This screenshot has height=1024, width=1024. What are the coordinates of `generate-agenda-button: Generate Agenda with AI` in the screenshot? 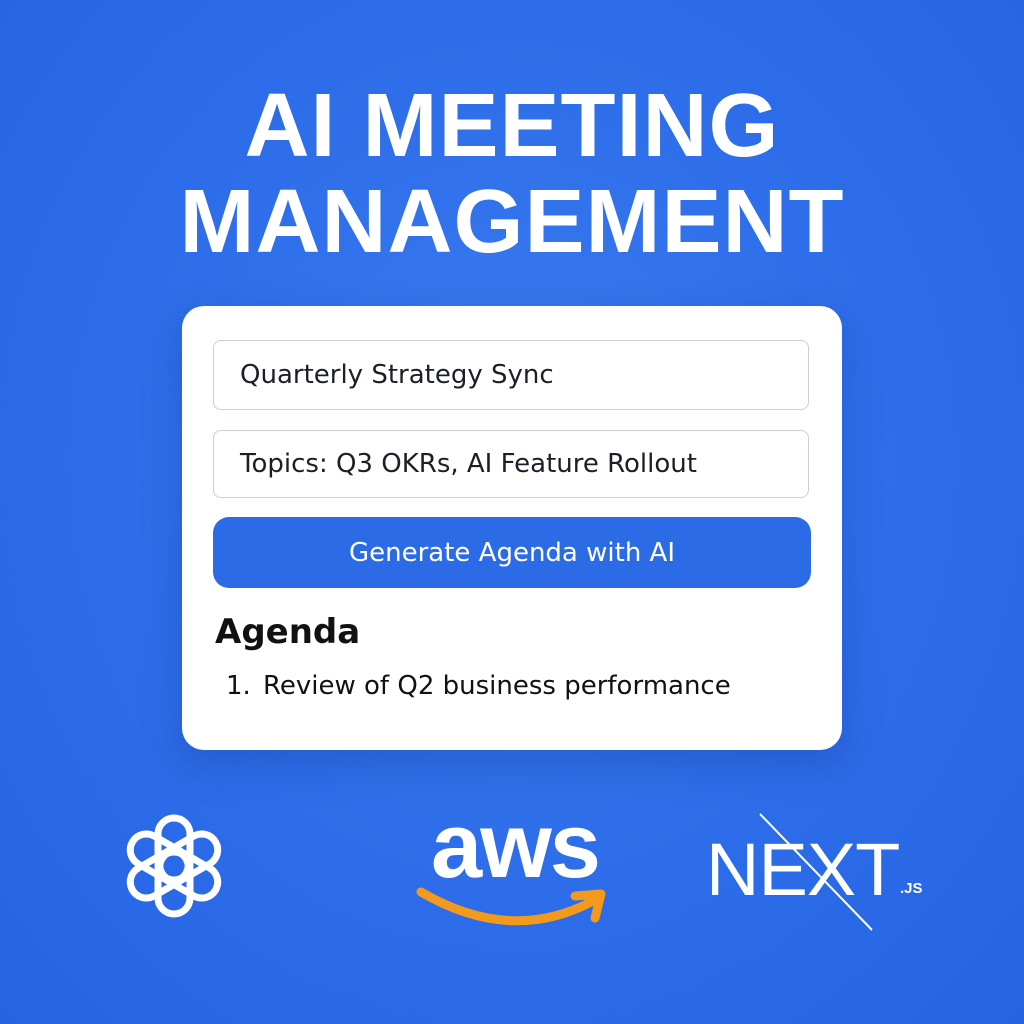 It's located at (512, 552).